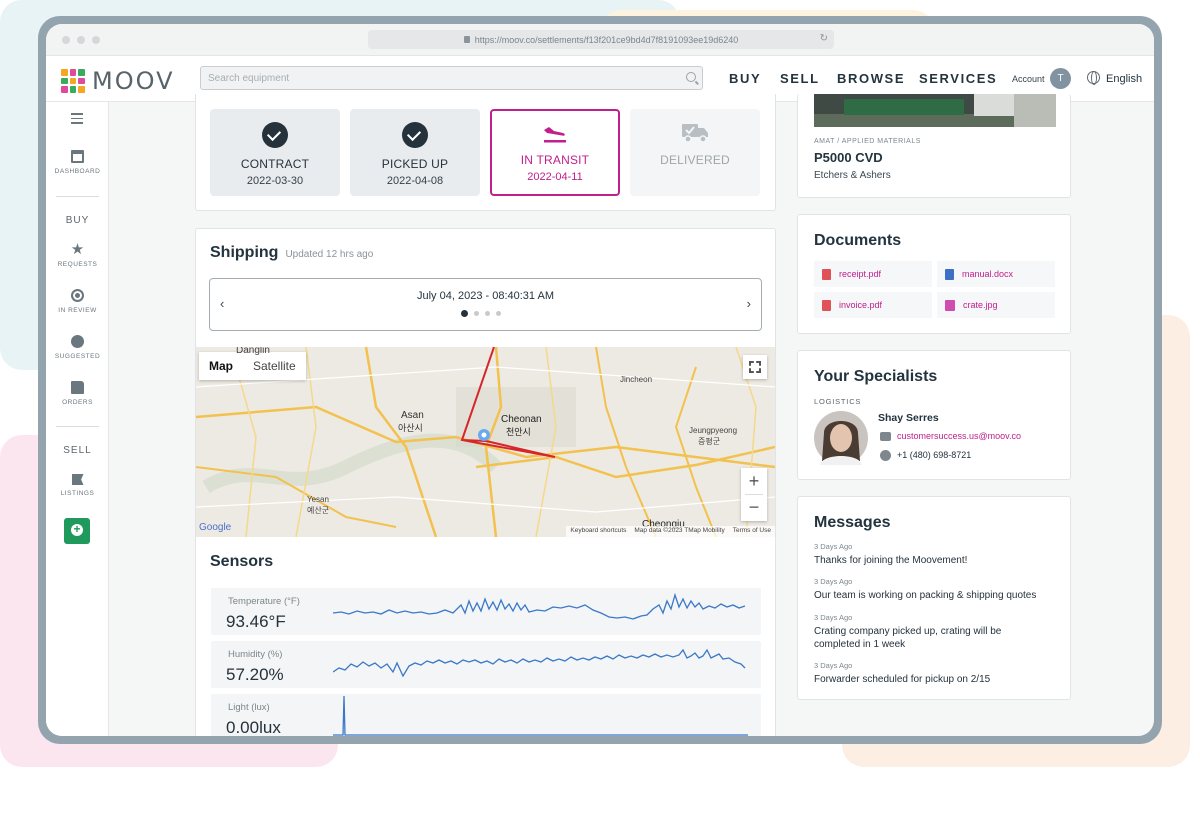 The height and width of the screenshot is (826, 1200). Describe the element at coordinates (415, 152) in the screenshot. I see `status-step-picked-up: PICKED UP 2022-04-08` at that location.